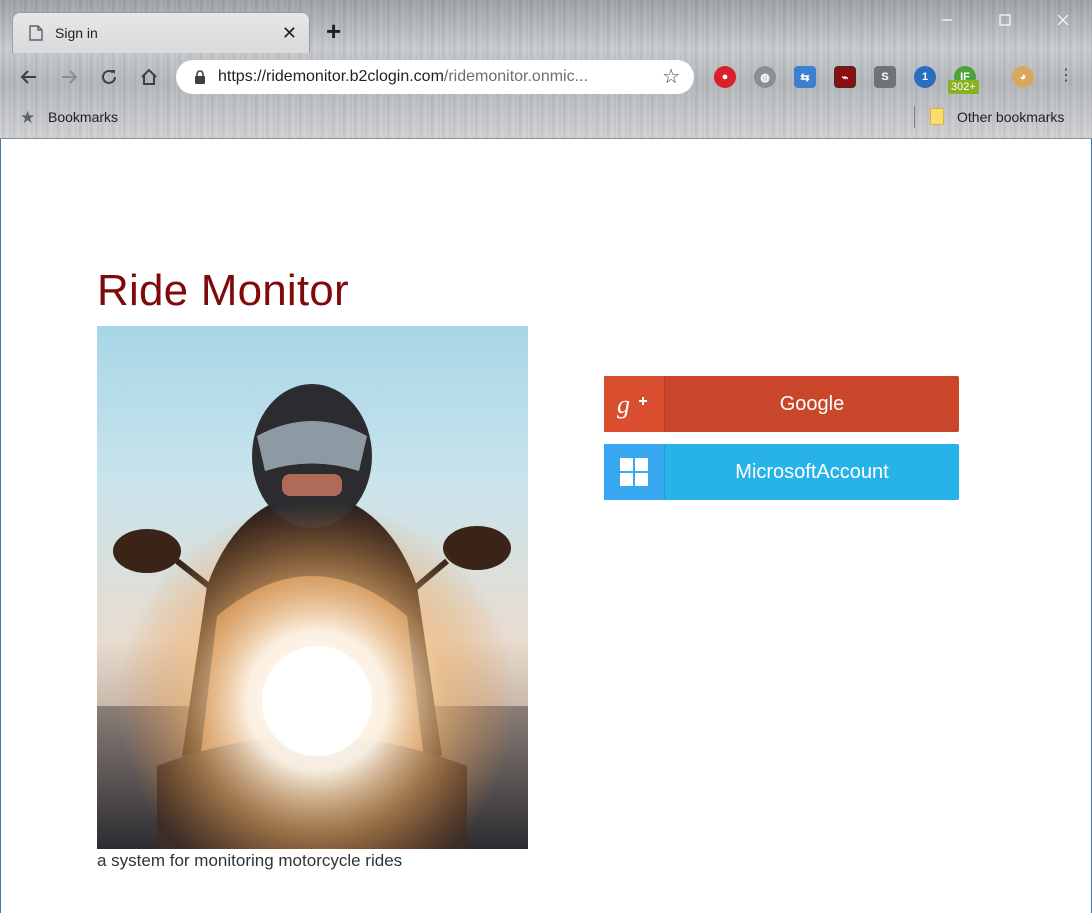 The image size is (1092, 913). Describe the element at coordinates (83, 117) in the screenshot. I see `bookmarks-button: Bookmarks` at that location.